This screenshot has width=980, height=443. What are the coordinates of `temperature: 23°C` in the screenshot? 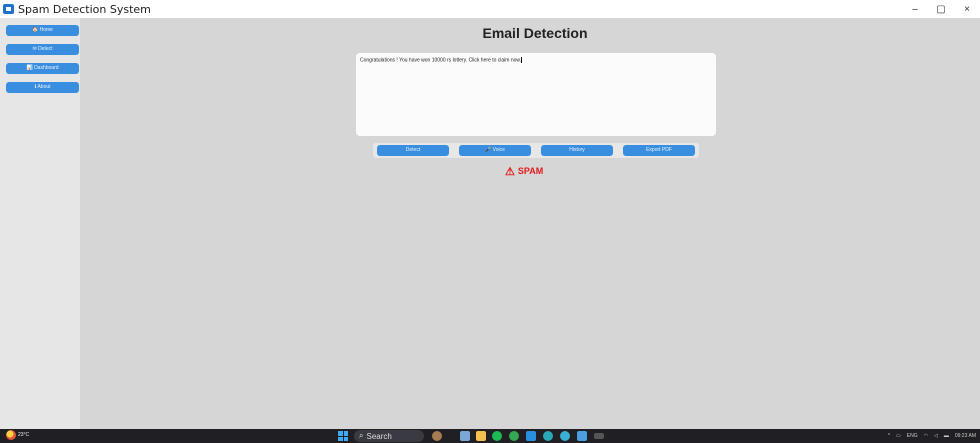 It's located at (24, 435).